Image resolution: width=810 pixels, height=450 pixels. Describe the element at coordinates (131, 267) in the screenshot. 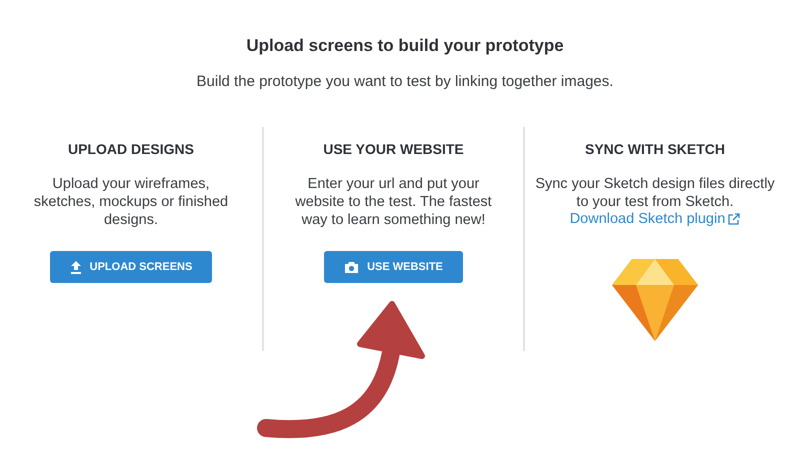

I see `option-button: UPLOAD SCREENS` at that location.